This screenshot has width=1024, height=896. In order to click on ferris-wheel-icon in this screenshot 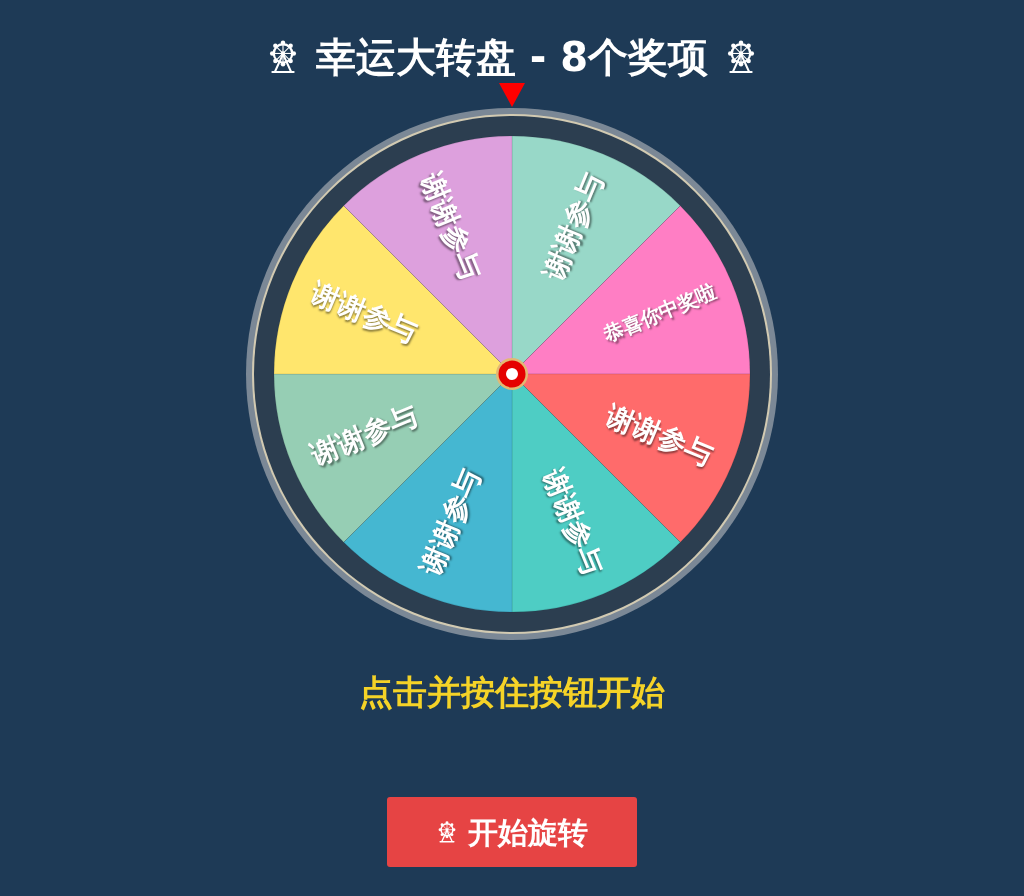, I will do `click(447, 832)`.